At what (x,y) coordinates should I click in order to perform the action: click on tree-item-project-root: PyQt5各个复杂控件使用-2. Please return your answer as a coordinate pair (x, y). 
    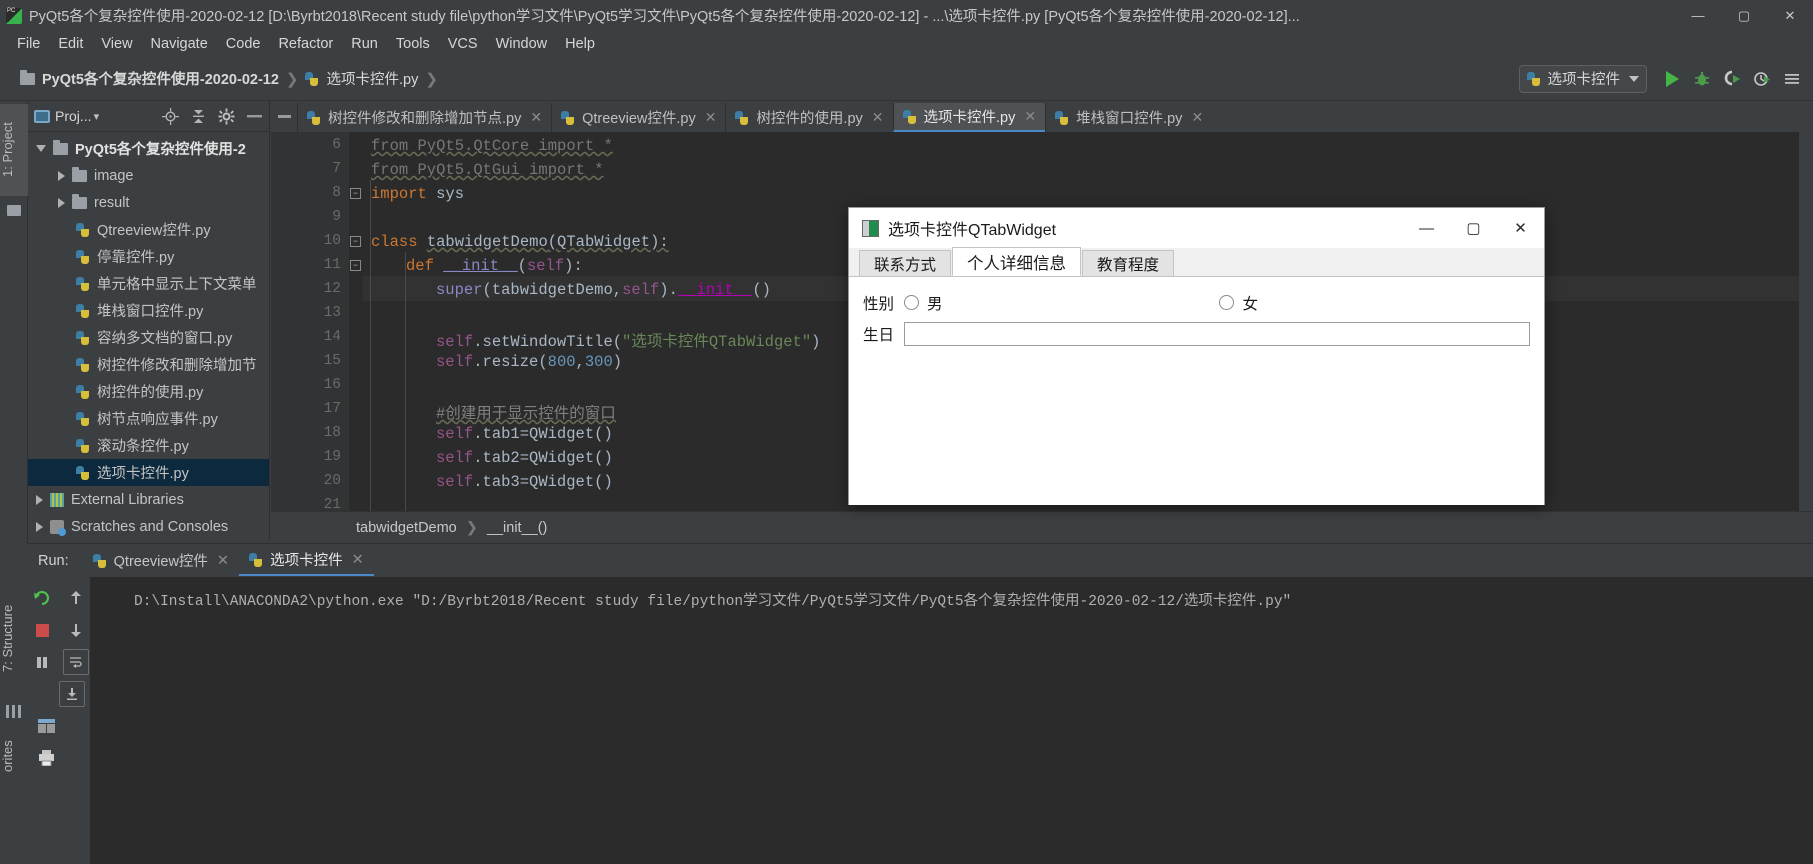
    Looking at the image, I should click on (148, 148).